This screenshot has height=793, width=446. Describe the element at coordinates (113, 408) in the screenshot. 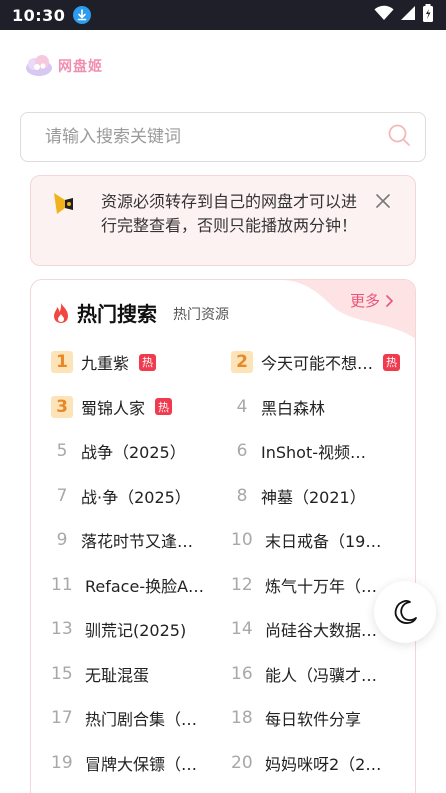

I see `hot-item-title: 蜀锦人家` at that location.